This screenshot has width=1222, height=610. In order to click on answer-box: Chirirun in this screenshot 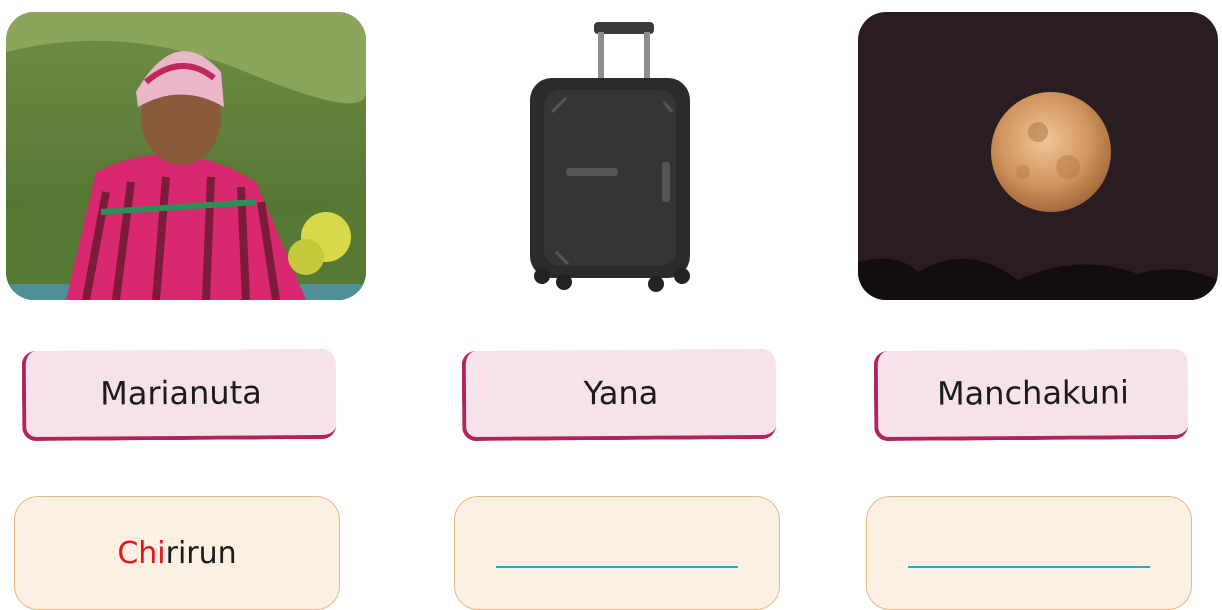, I will do `click(177, 553)`.